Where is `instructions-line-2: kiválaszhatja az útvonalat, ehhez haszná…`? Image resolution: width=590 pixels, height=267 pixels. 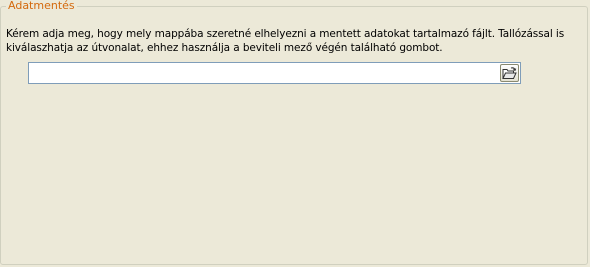 instructions-line-2: kiválaszhatja az útvonalat, ehhez haszná… is located at coordinates (224, 48).